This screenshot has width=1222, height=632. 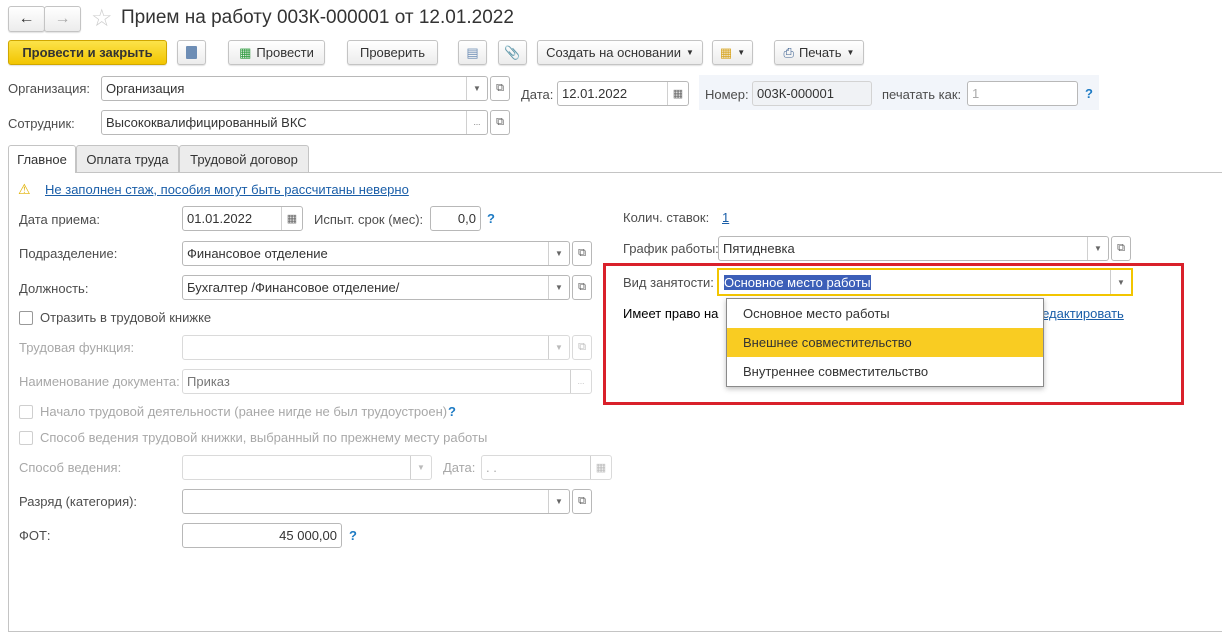 I want to click on number-label: Номер:, so click(x=727, y=94).